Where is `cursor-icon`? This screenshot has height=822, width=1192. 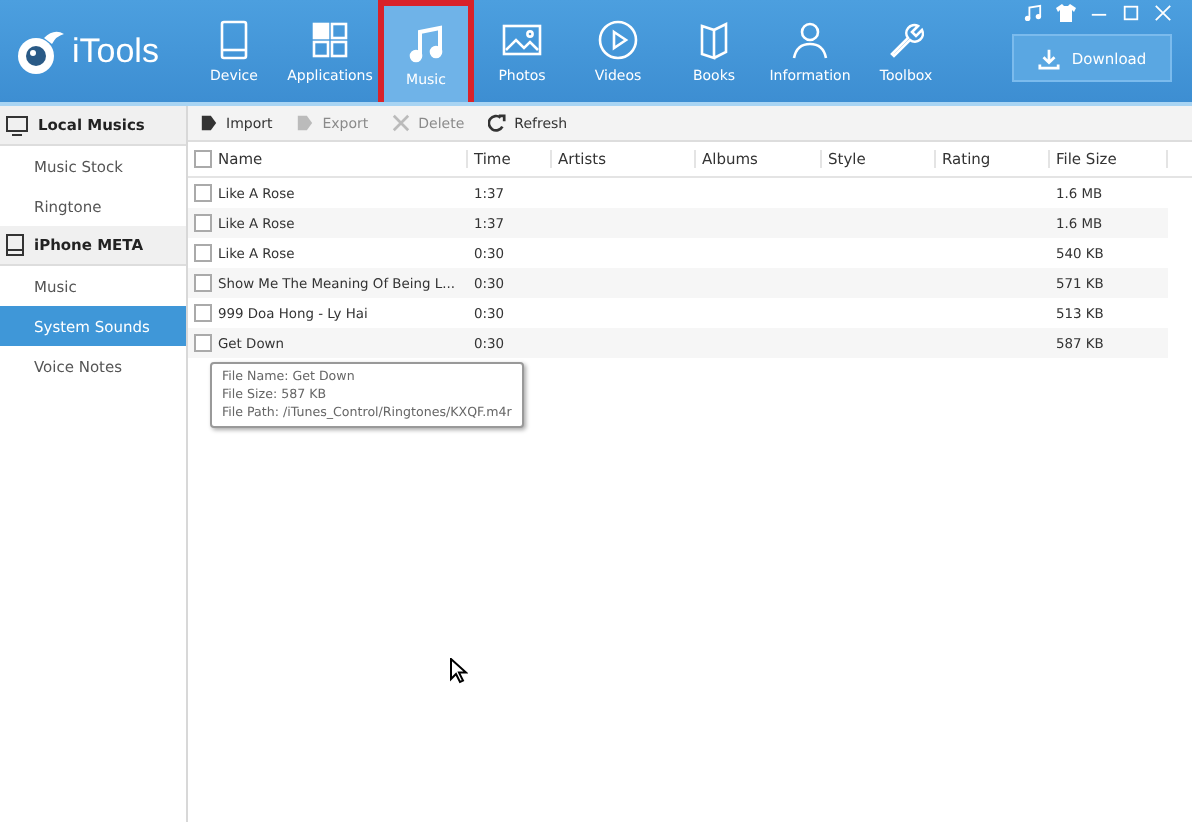
cursor-icon is located at coordinates (459, 671).